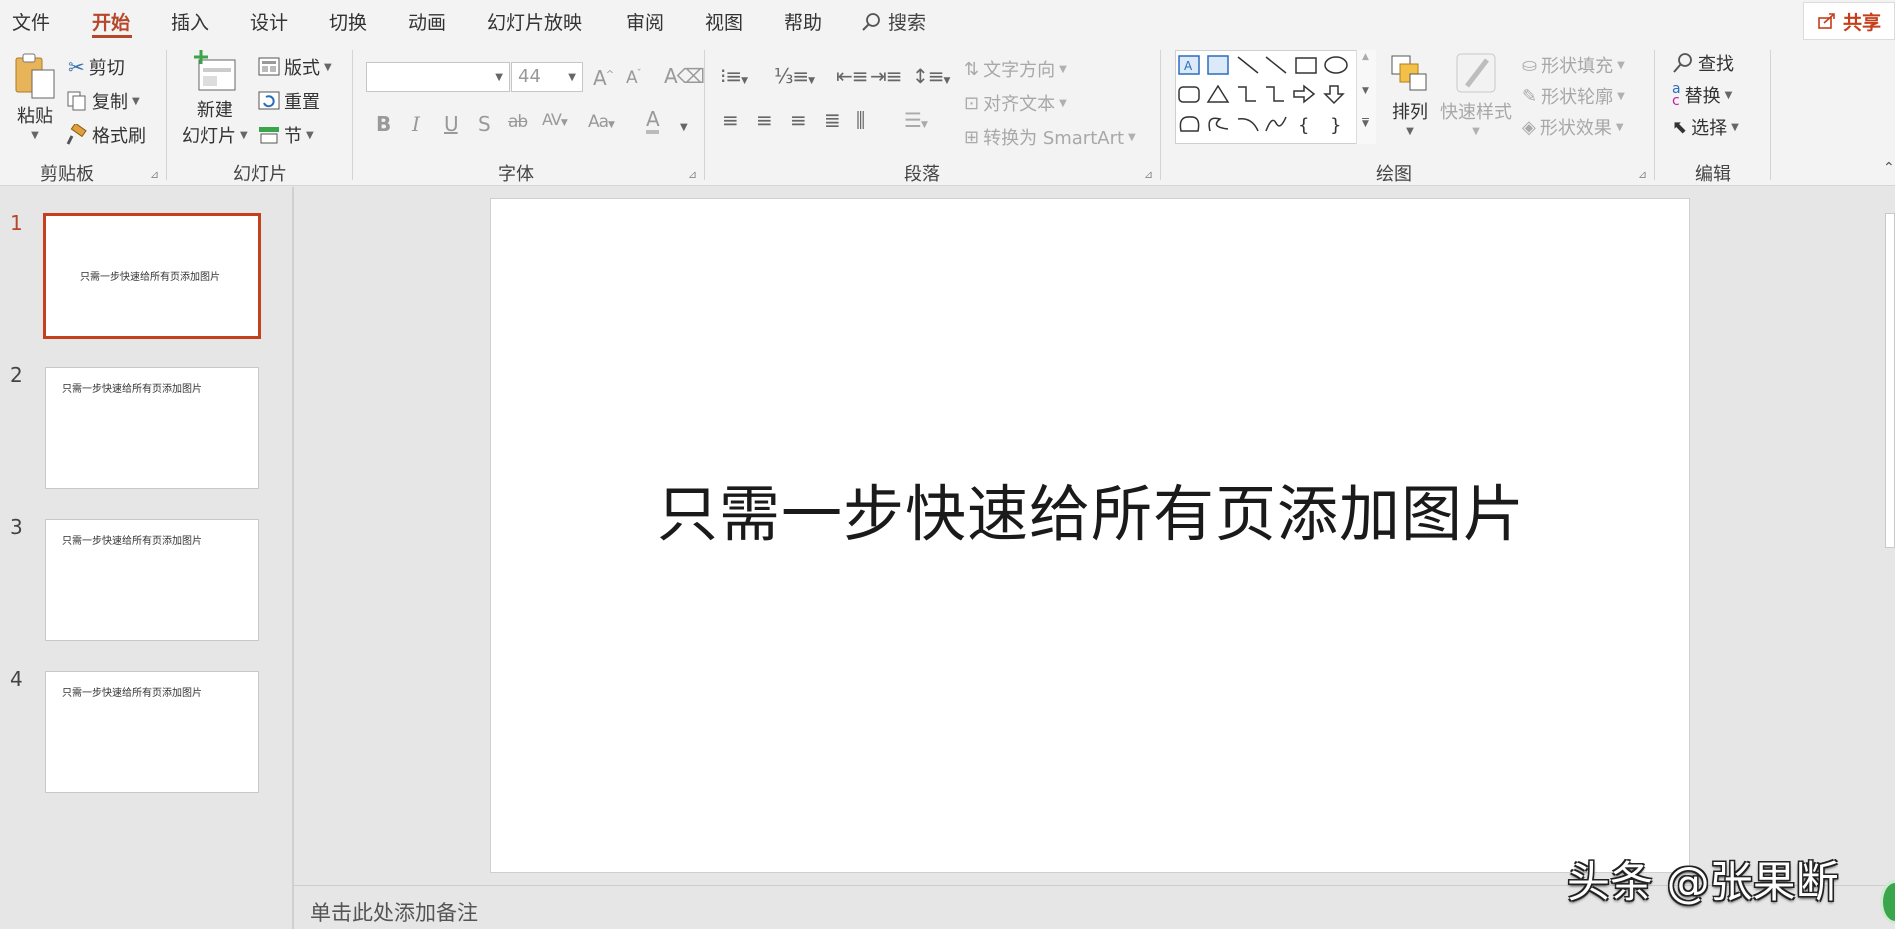 The image size is (1895, 929). What do you see at coordinates (1275, 97) in the screenshot?
I see `shapes-gallery: A { }` at bounding box center [1275, 97].